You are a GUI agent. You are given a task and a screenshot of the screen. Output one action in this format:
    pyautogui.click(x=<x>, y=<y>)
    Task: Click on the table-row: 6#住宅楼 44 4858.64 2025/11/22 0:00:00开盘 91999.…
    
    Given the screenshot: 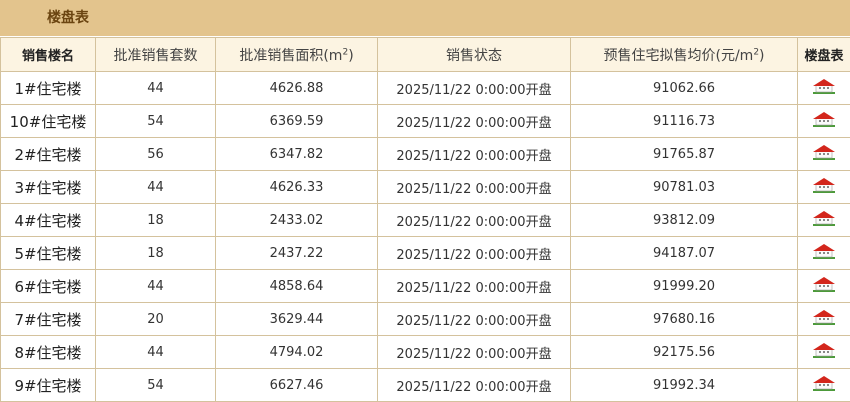 What is the action you would take?
    pyautogui.click(x=425, y=286)
    